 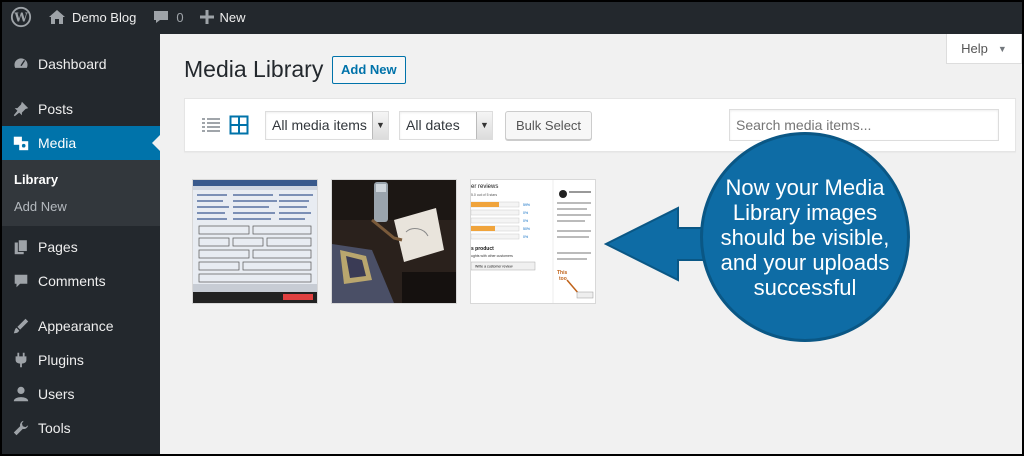 I want to click on media-submenu: Library Add New, so click(x=80, y=193).